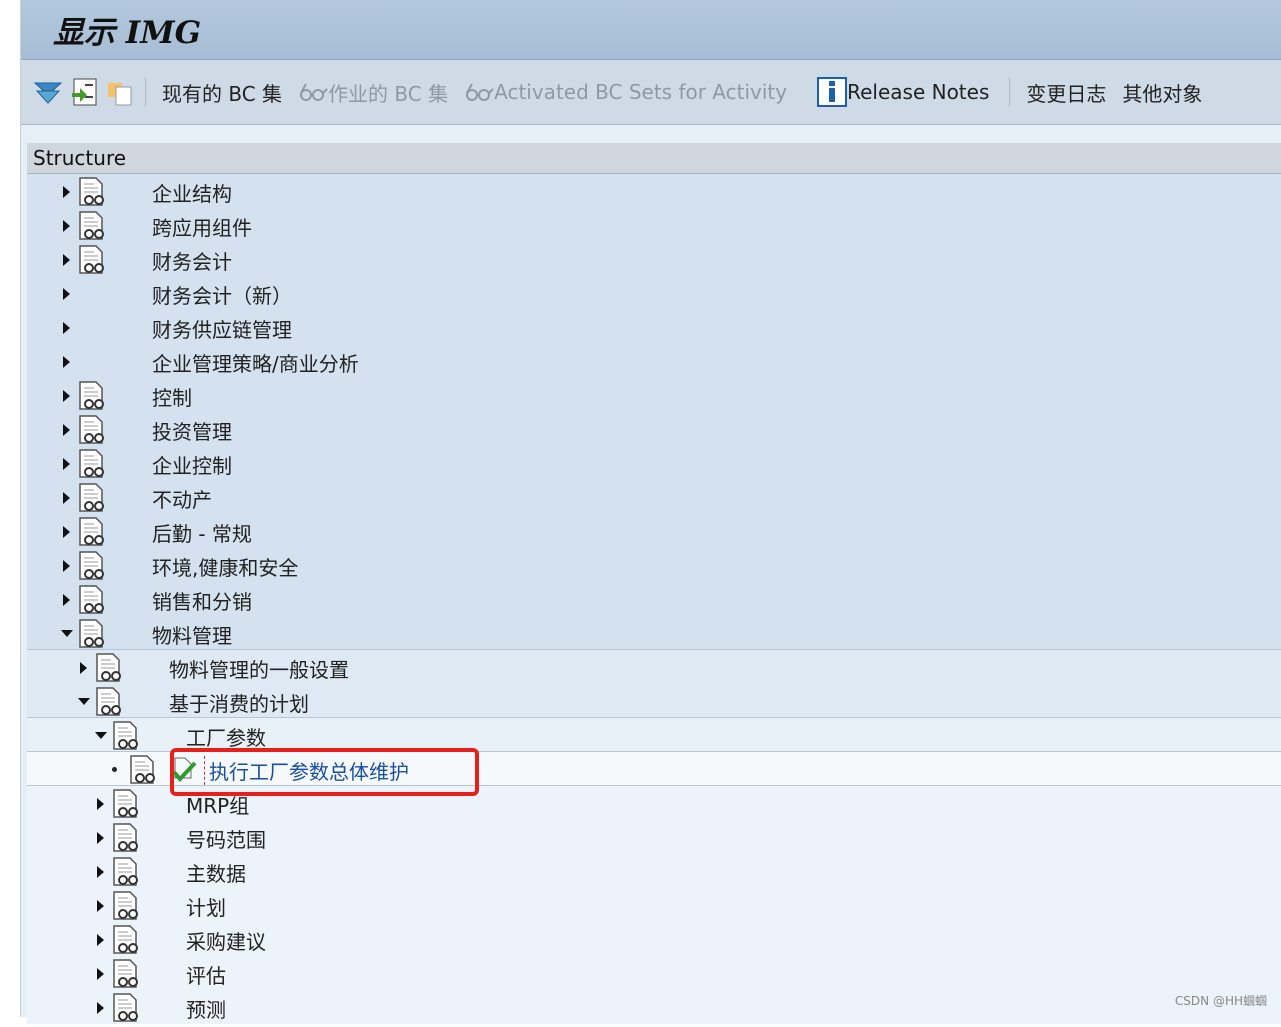 This screenshot has width=1281, height=1027. I want to click on expand-all-icon, so click(48, 92).